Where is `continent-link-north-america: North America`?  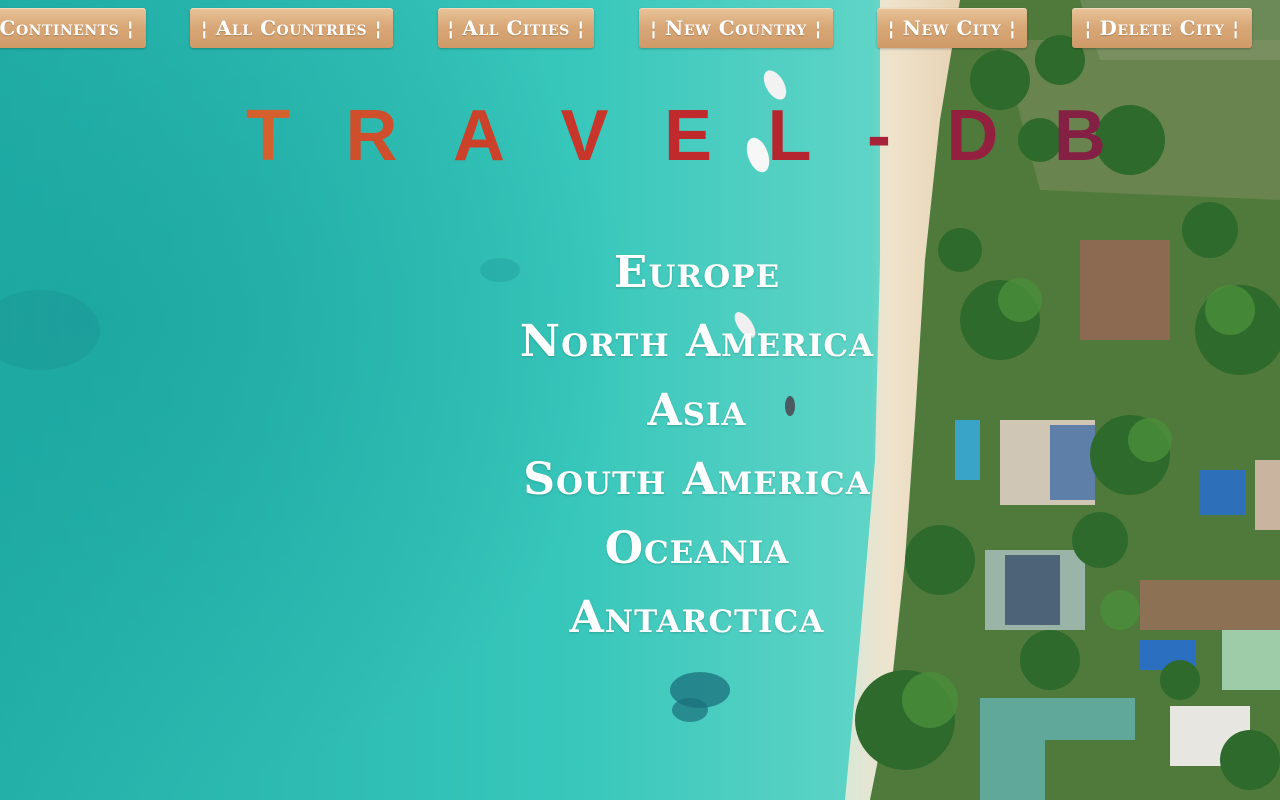
continent-link-north-america: North America is located at coordinates (697, 341).